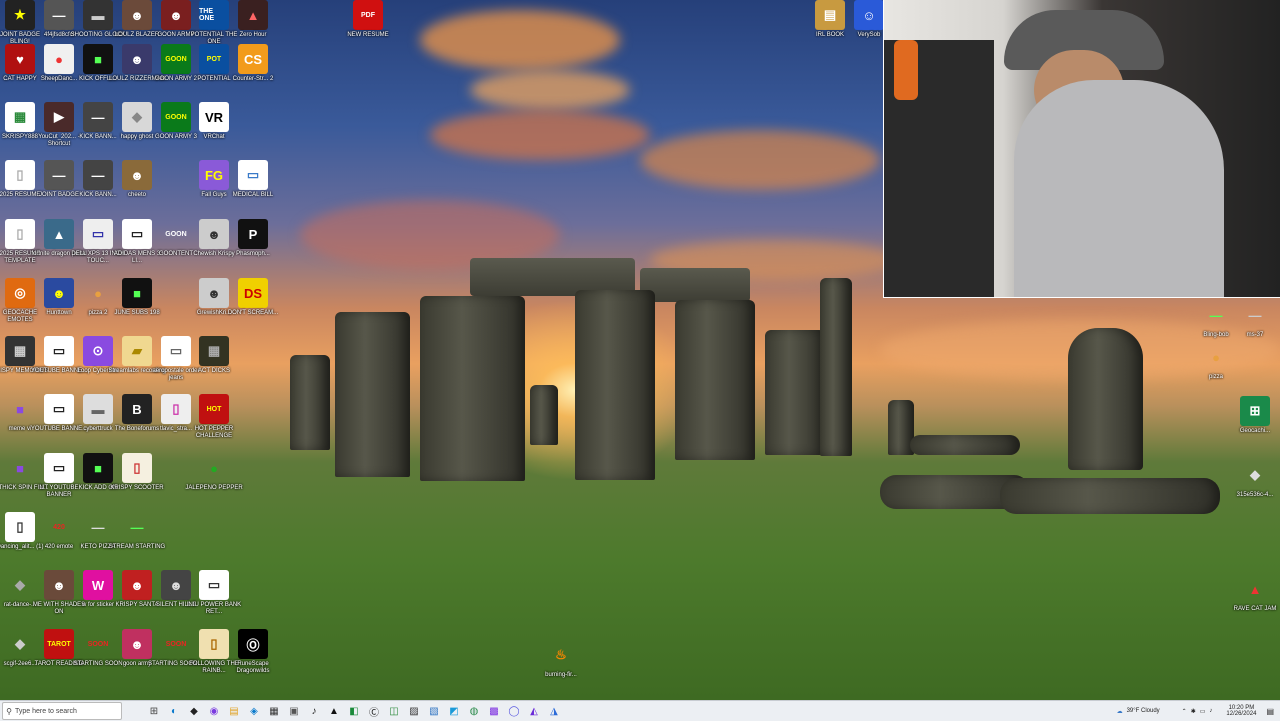 This screenshot has width=1280, height=721. What do you see at coordinates (253, 234) in the screenshot?
I see `app-icon: P` at bounding box center [253, 234].